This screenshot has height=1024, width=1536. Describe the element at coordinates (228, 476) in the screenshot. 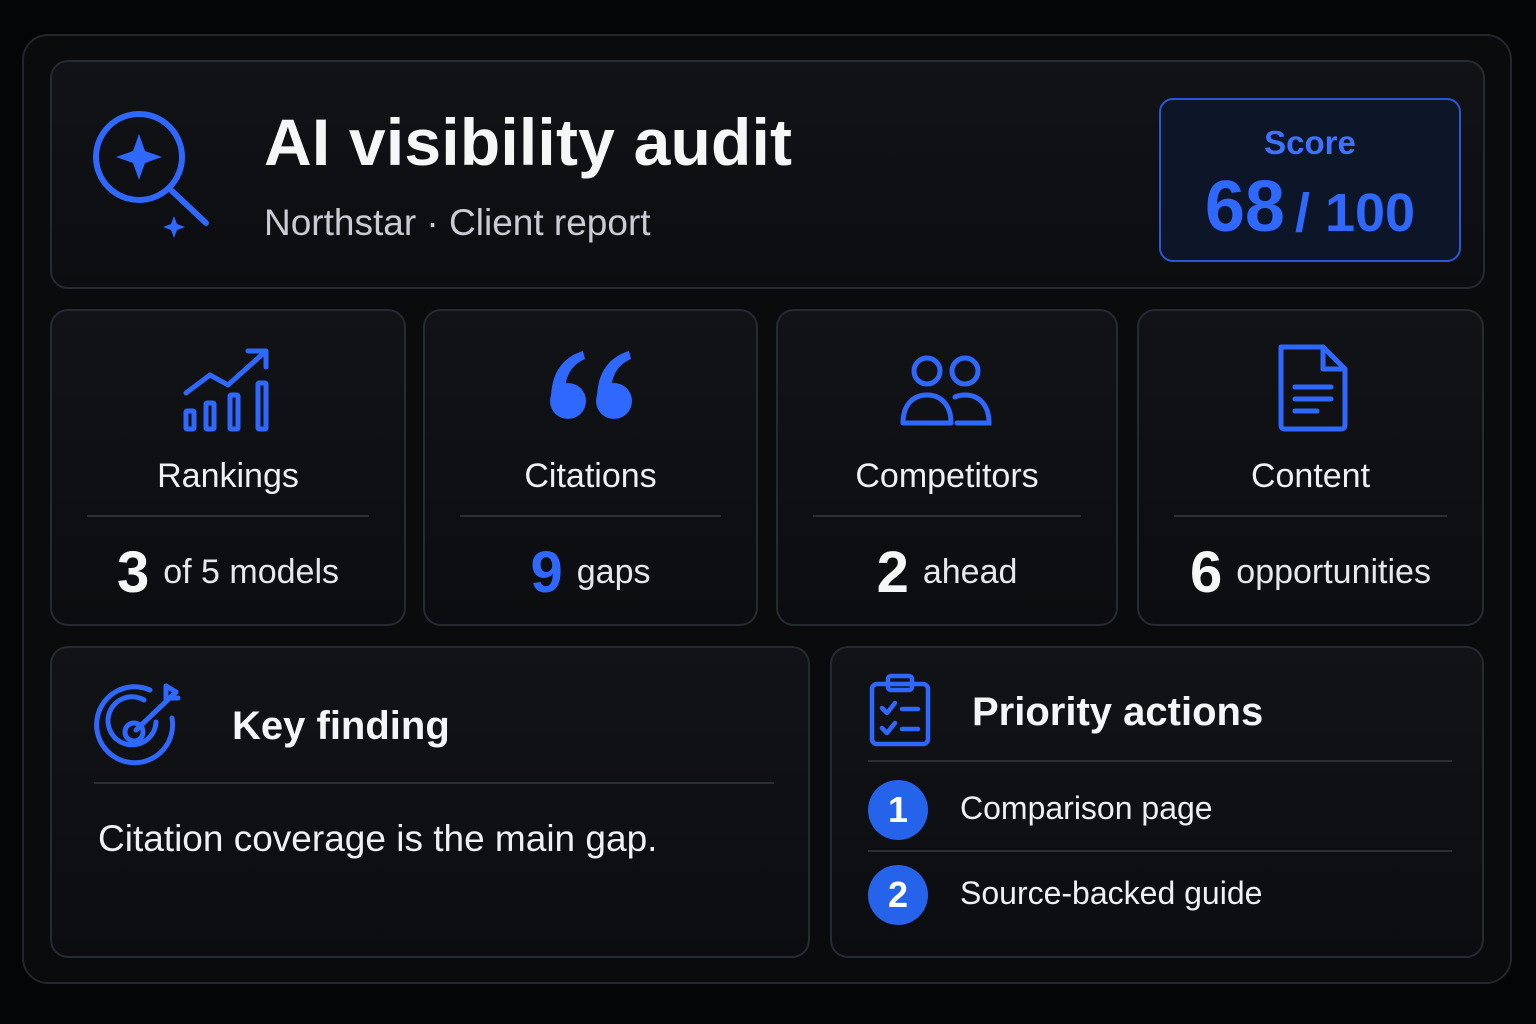

I see `metric-label: Rankings` at that location.